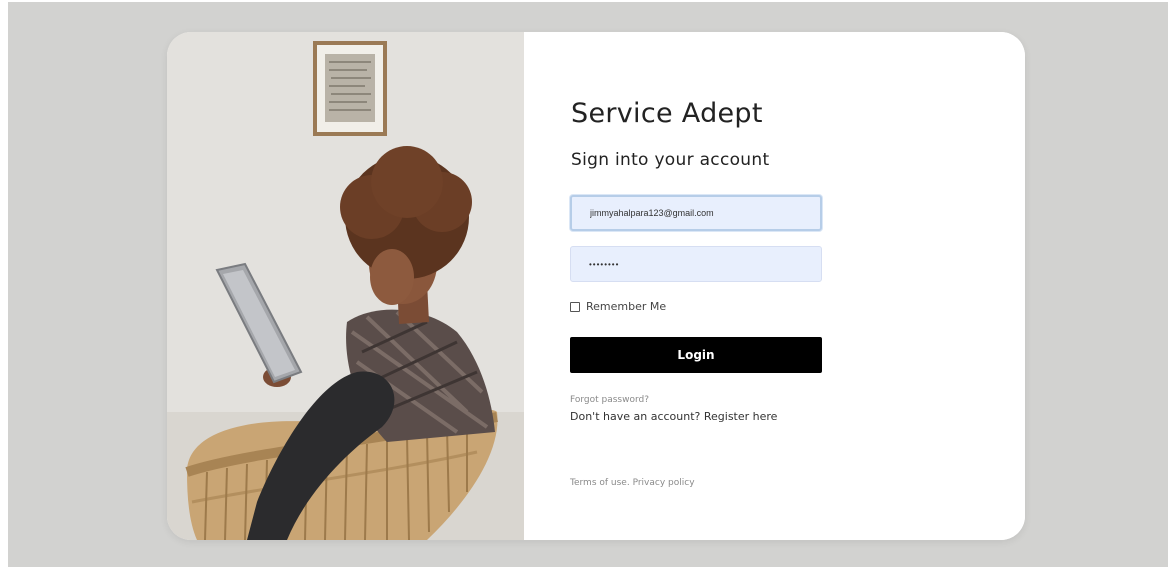 This screenshot has height=569, width=1171. What do you see at coordinates (575, 306) in the screenshot?
I see `remember-me-checkbox` at bounding box center [575, 306].